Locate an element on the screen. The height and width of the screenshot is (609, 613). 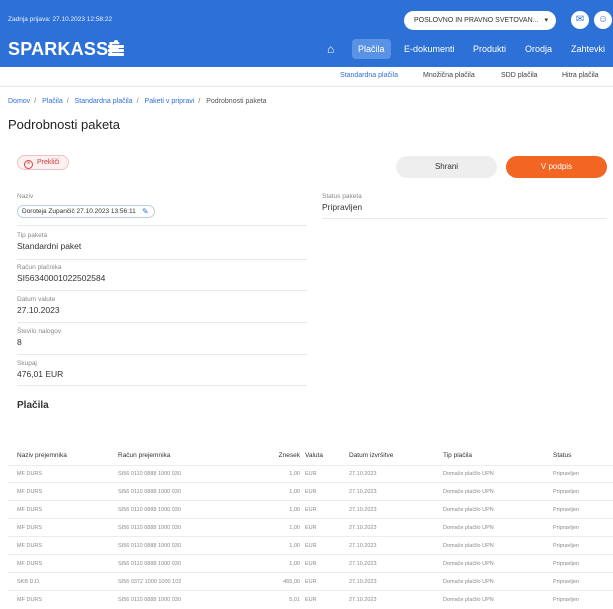
subnav-standardna-placila: Standardna plačila is located at coordinates (369, 75).